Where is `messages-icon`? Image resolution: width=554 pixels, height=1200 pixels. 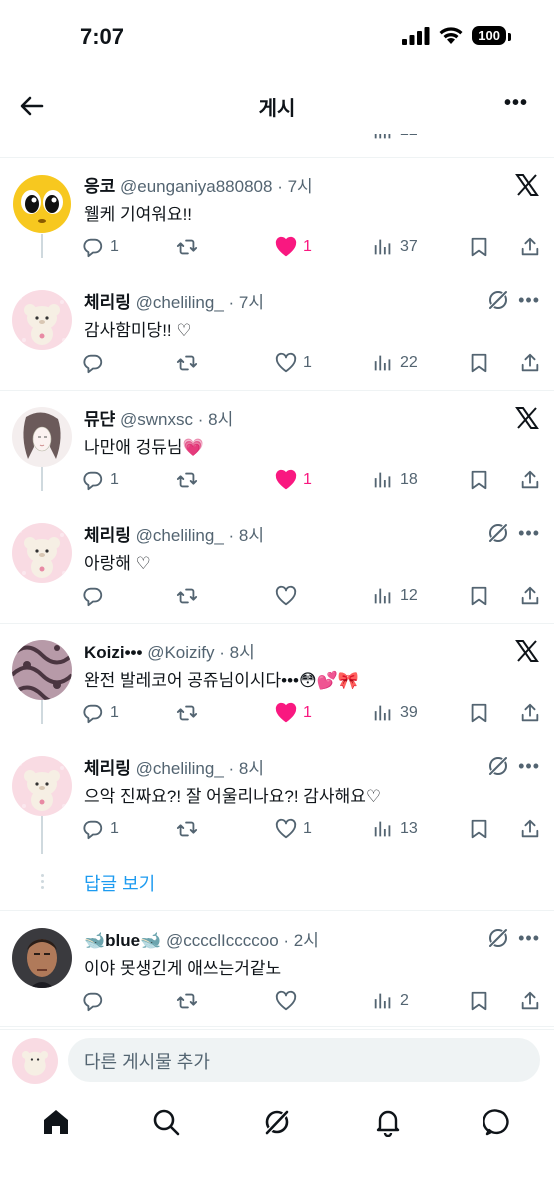 messages-icon is located at coordinates (498, 1122).